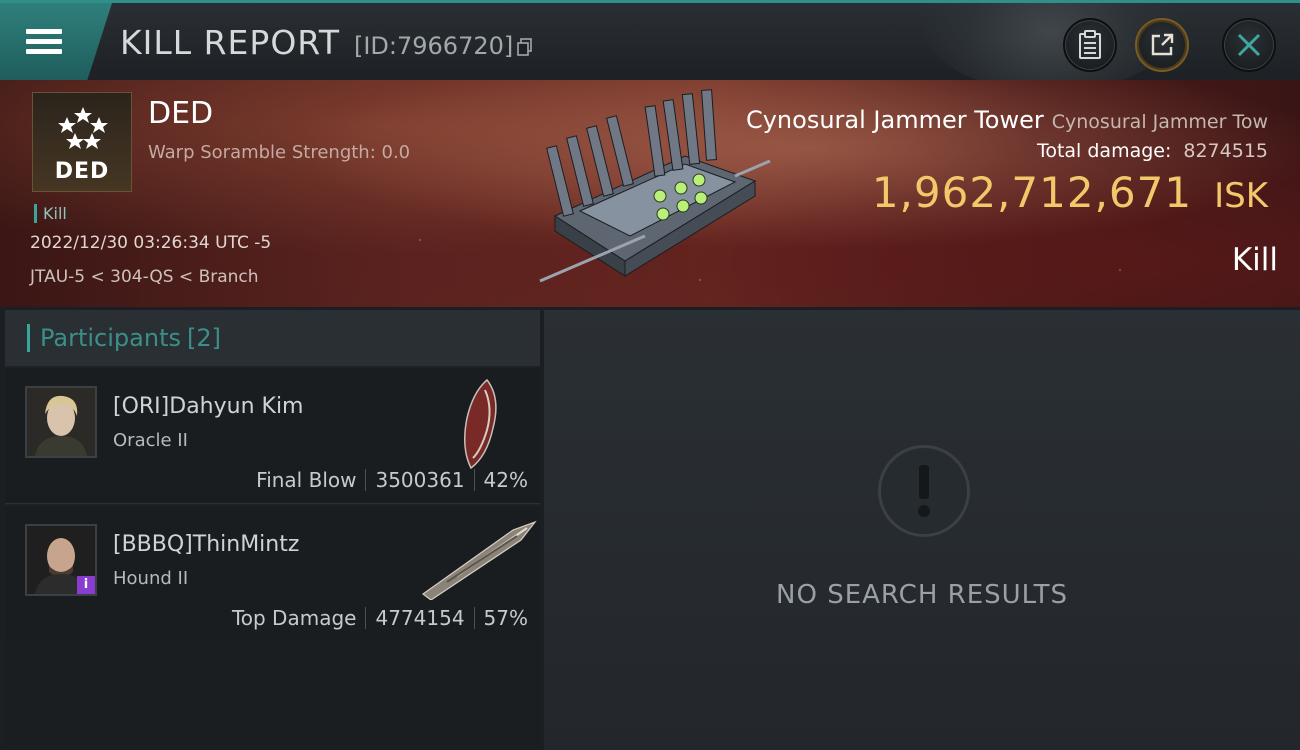 The width and height of the screenshot is (1300, 750). What do you see at coordinates (922, 595) in the screenshot?
I see `no-results-text: NO SEARCH RESULTS` at bounding box center [922, 595].